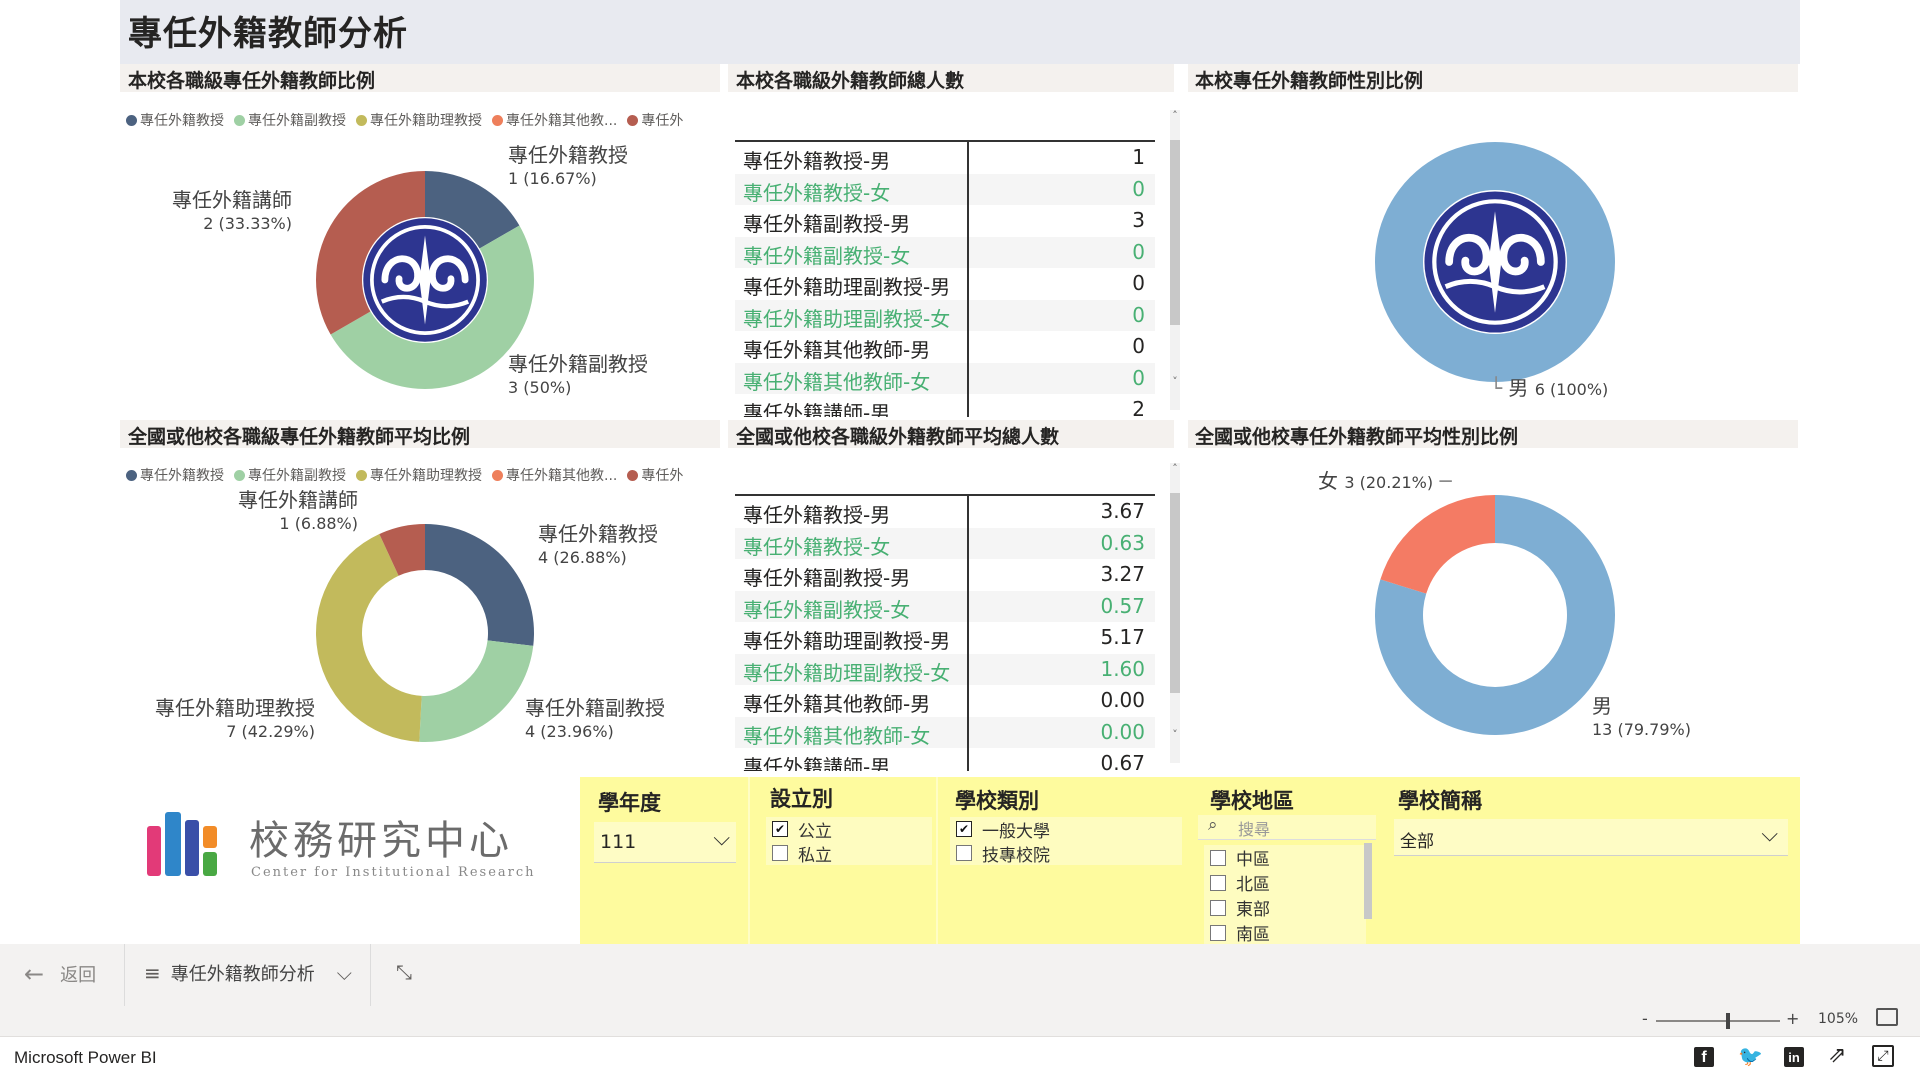 The image size is (1920, 1081). What do you see at coordinates (1138, 251) in the screenshot?
I see `row-value: 0` at bounding box center [1138, 251].